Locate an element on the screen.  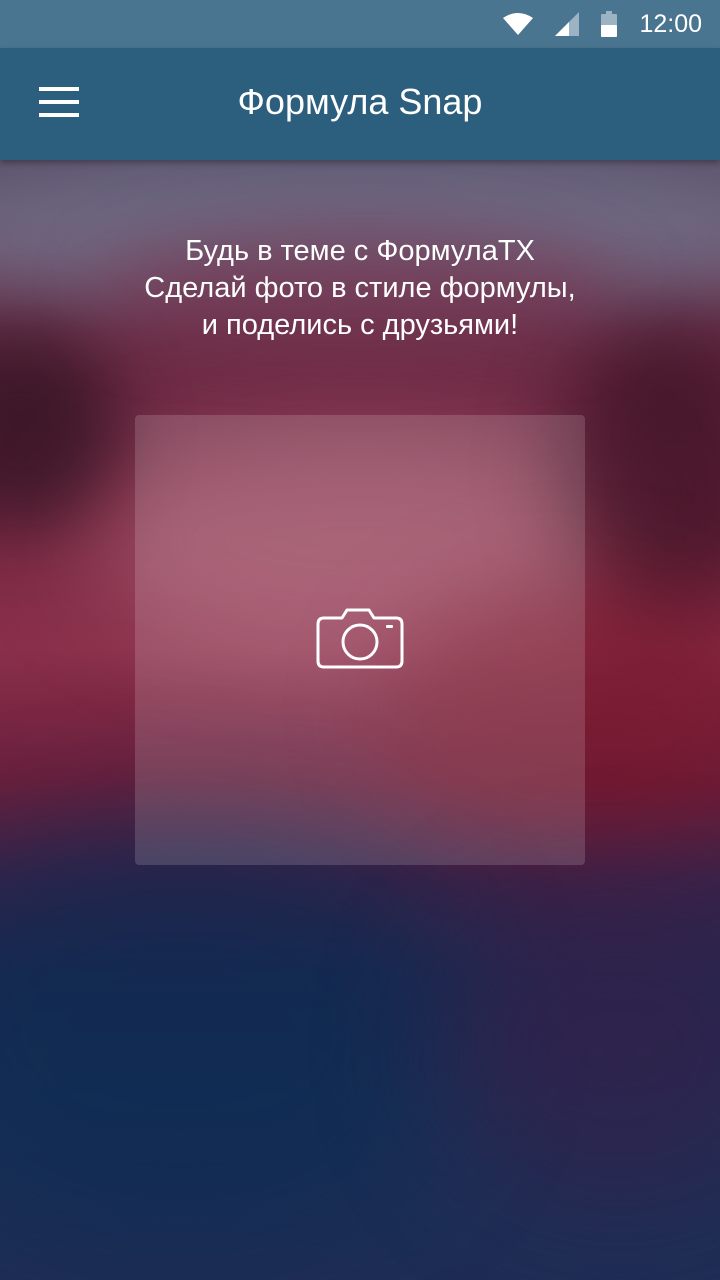
intro-line-1: Будь в теме с ФормулаTX is located at coordinates (360, 251).